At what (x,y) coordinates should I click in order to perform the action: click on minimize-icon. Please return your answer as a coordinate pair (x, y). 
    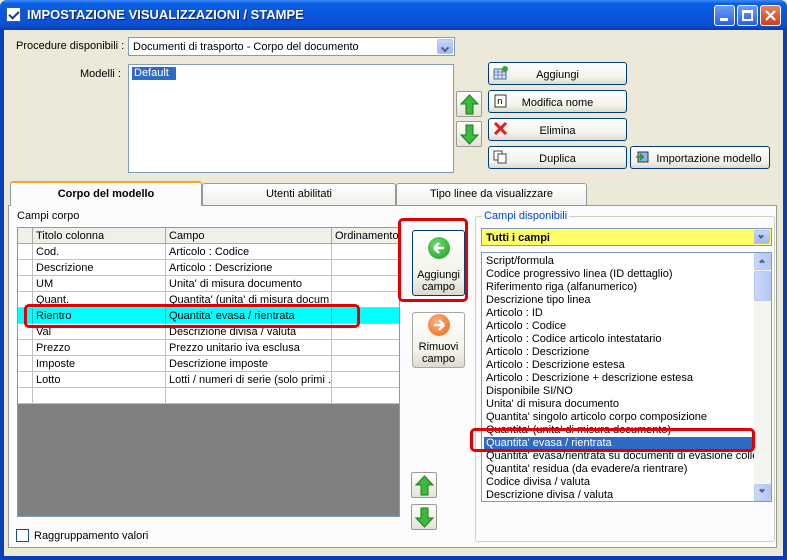
    Looking at the image, I should click on (724, 19).